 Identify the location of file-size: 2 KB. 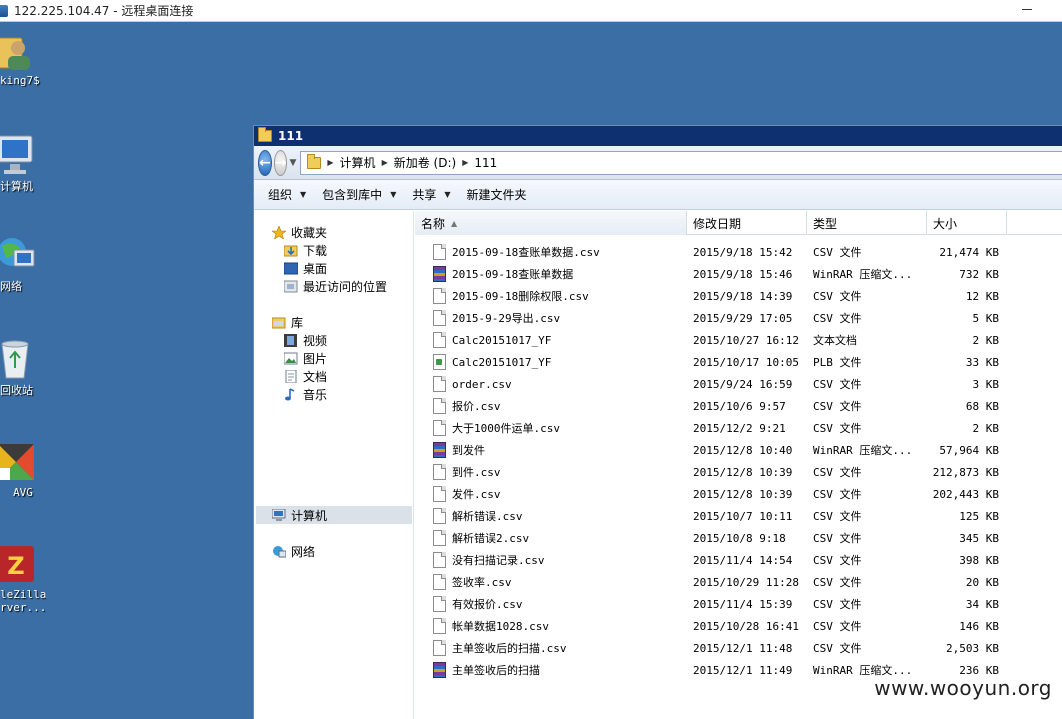
(986, 340).